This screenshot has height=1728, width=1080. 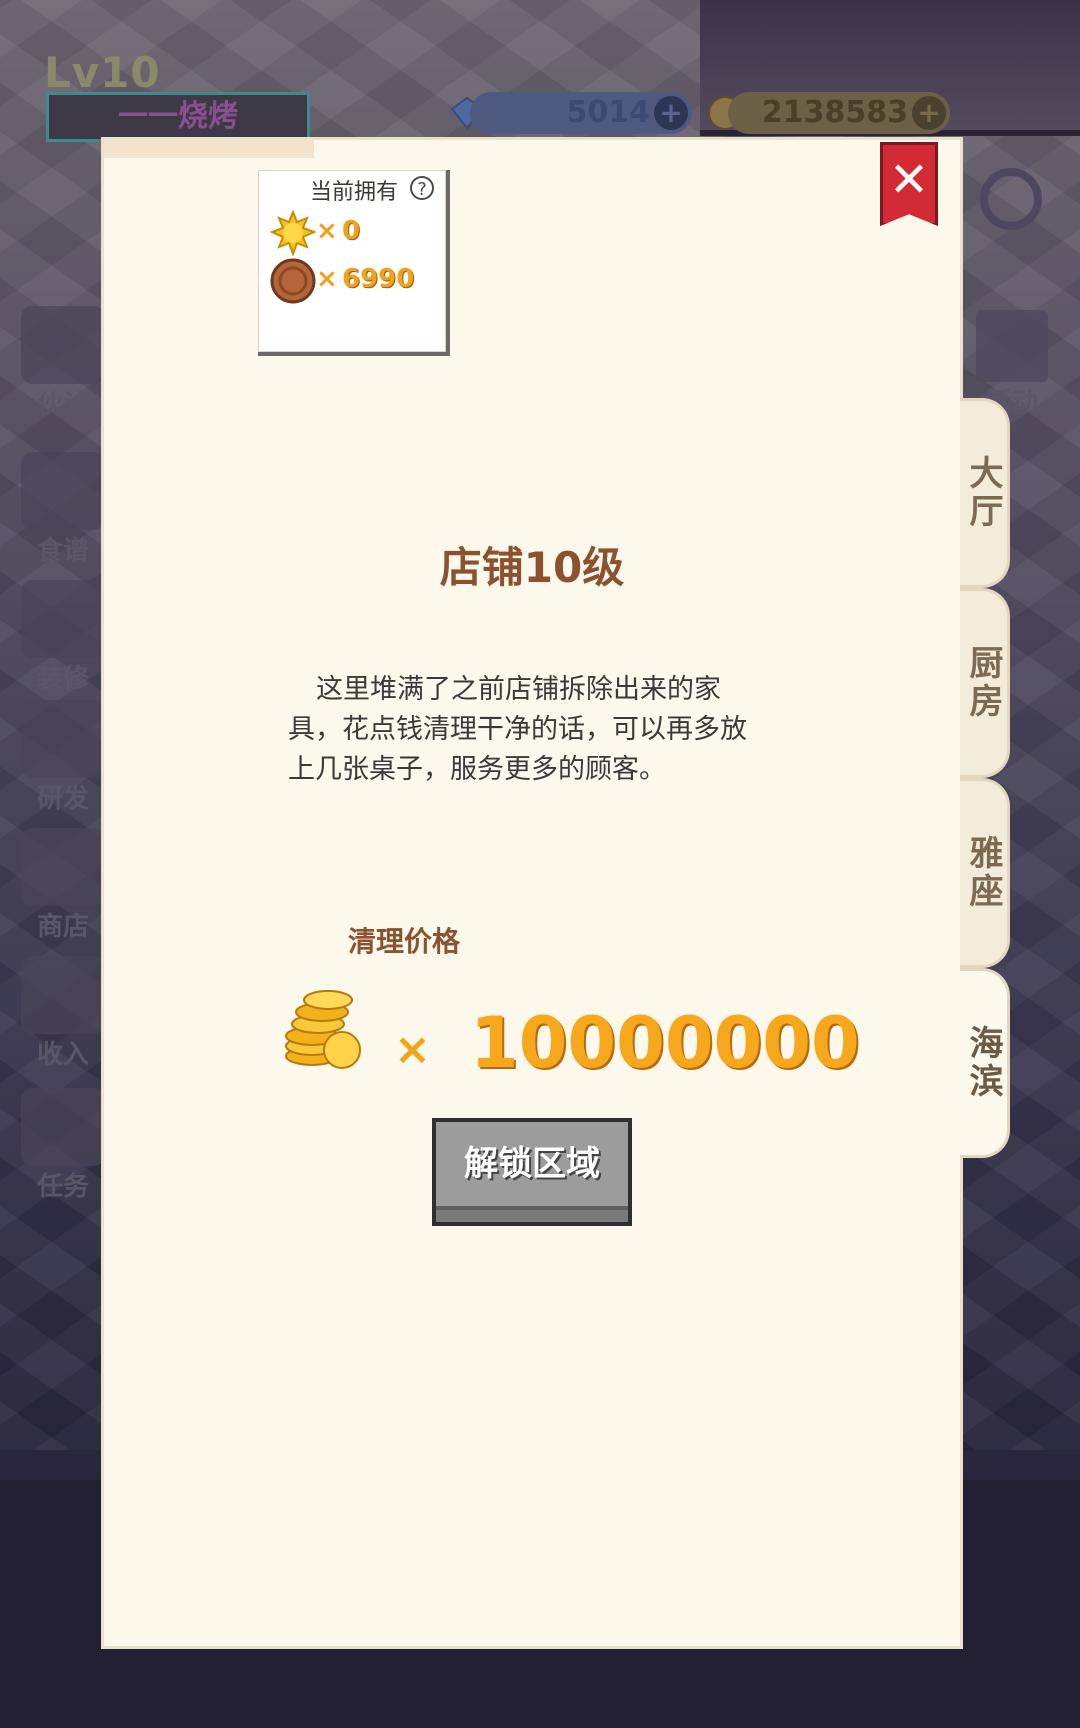 What do you see at coordinates (834, 112) in the screenshot?
I see `gold-count: 2138583` at bounding box center [834, 112].